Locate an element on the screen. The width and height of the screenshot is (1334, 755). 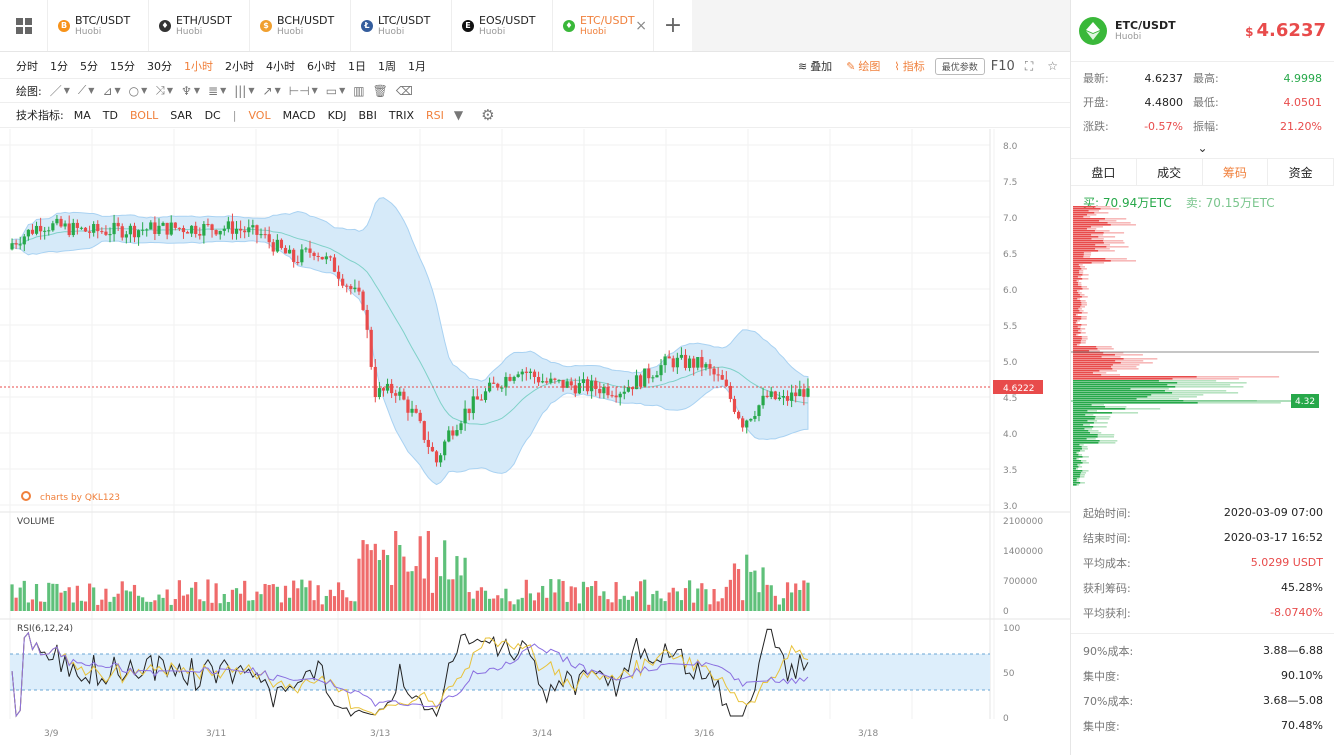
timeframe-1: 1分 is located at coordinates (59, 66).